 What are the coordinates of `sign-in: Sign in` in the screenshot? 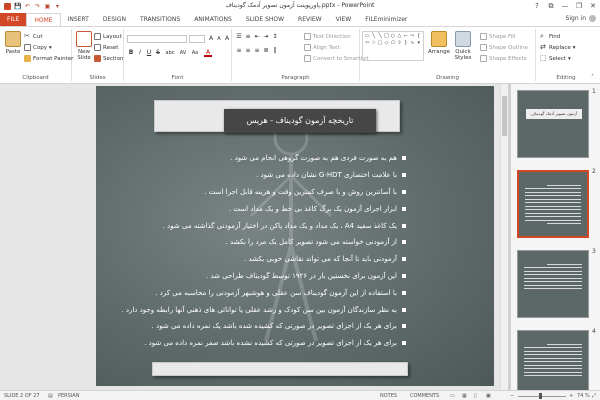 It's located at (581, 18).